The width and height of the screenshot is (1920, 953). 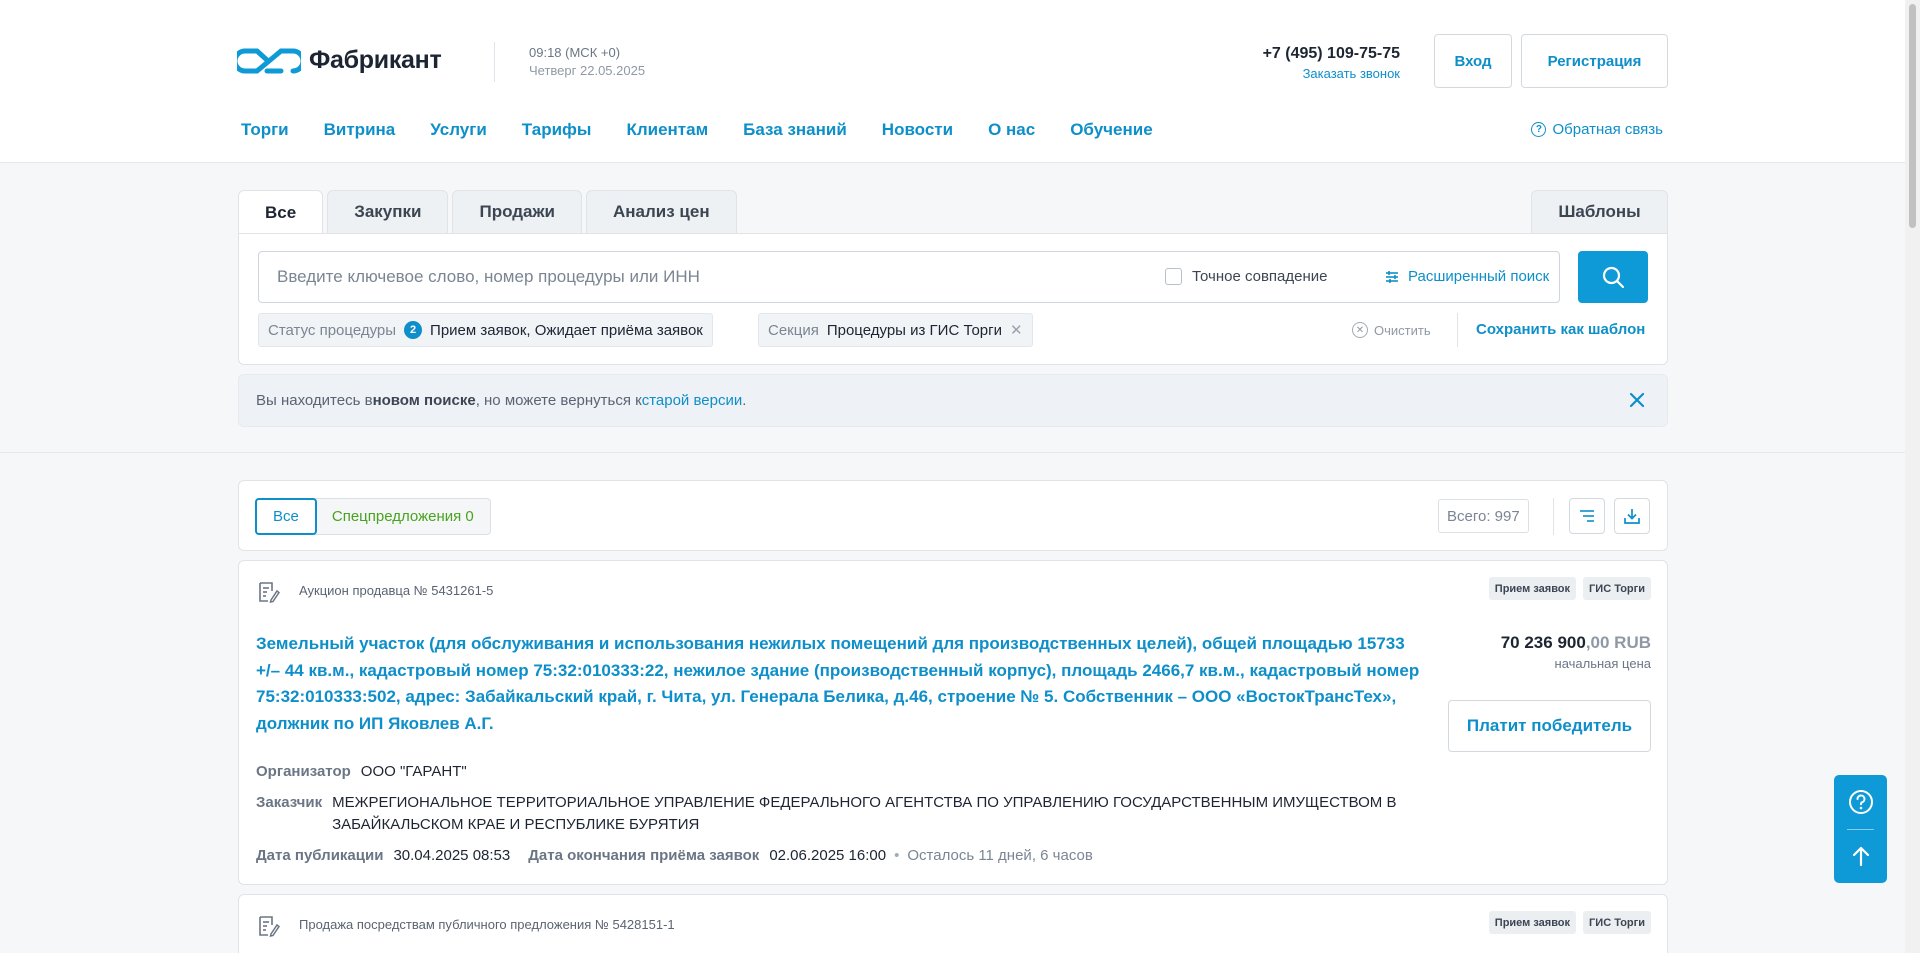 I want to click on price-decimal: ,00 RUB, so click(x=1618, y=642).